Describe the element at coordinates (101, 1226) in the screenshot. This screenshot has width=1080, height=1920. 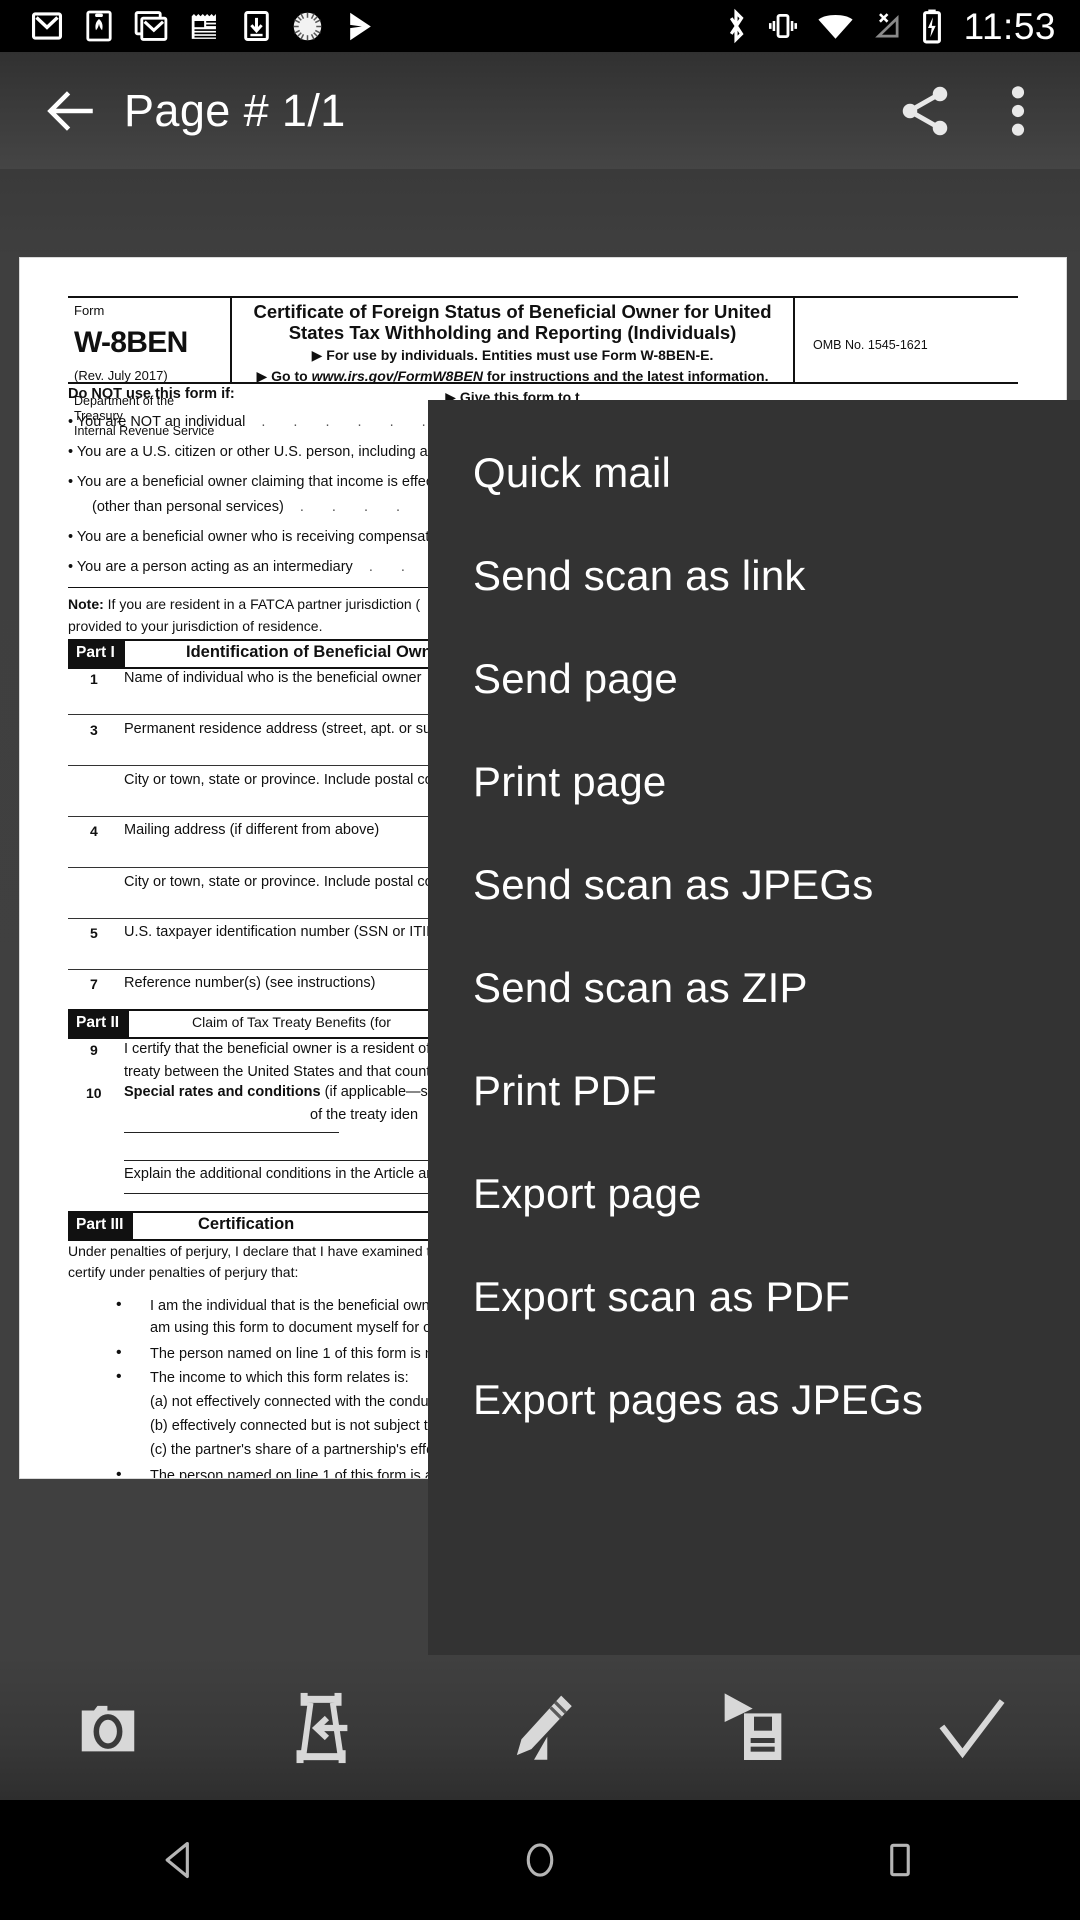
I see `part-3-label: Part III` at that location.